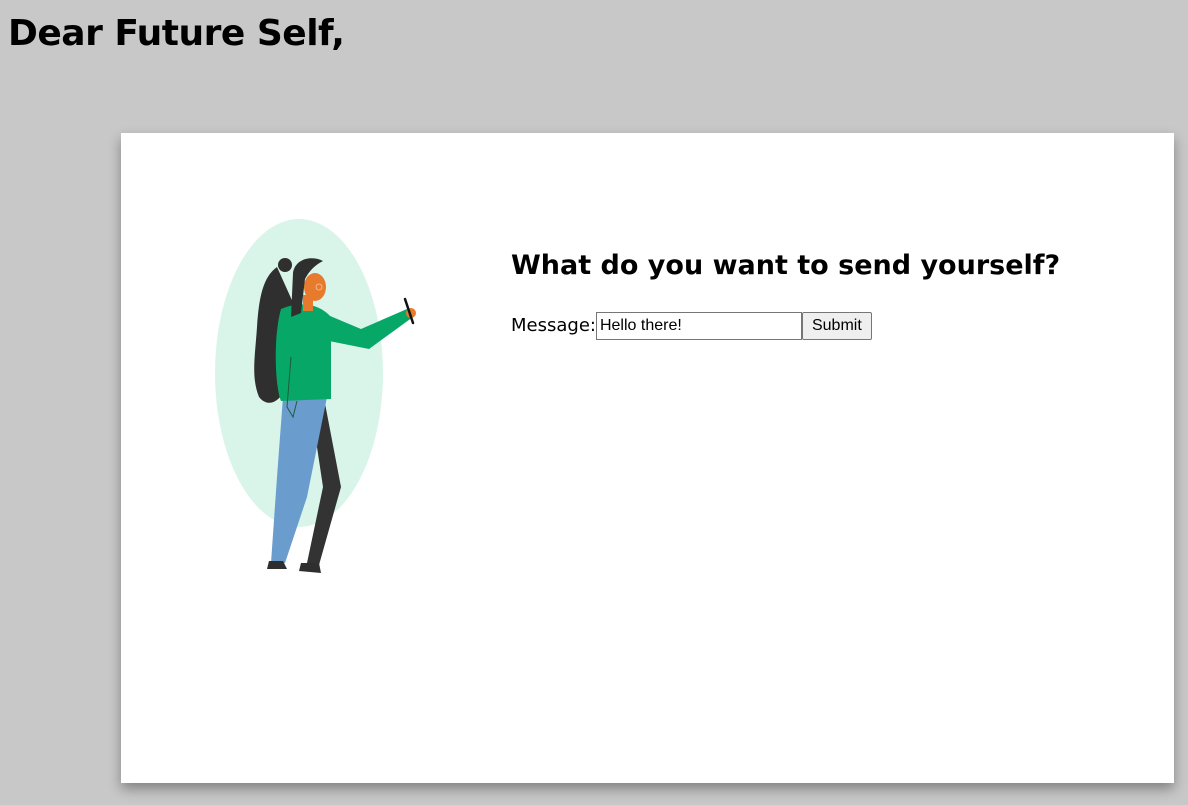  Describe the element at coordinates (310, 568) in the screenshot. I see `illustration-back-shoe` at that location.